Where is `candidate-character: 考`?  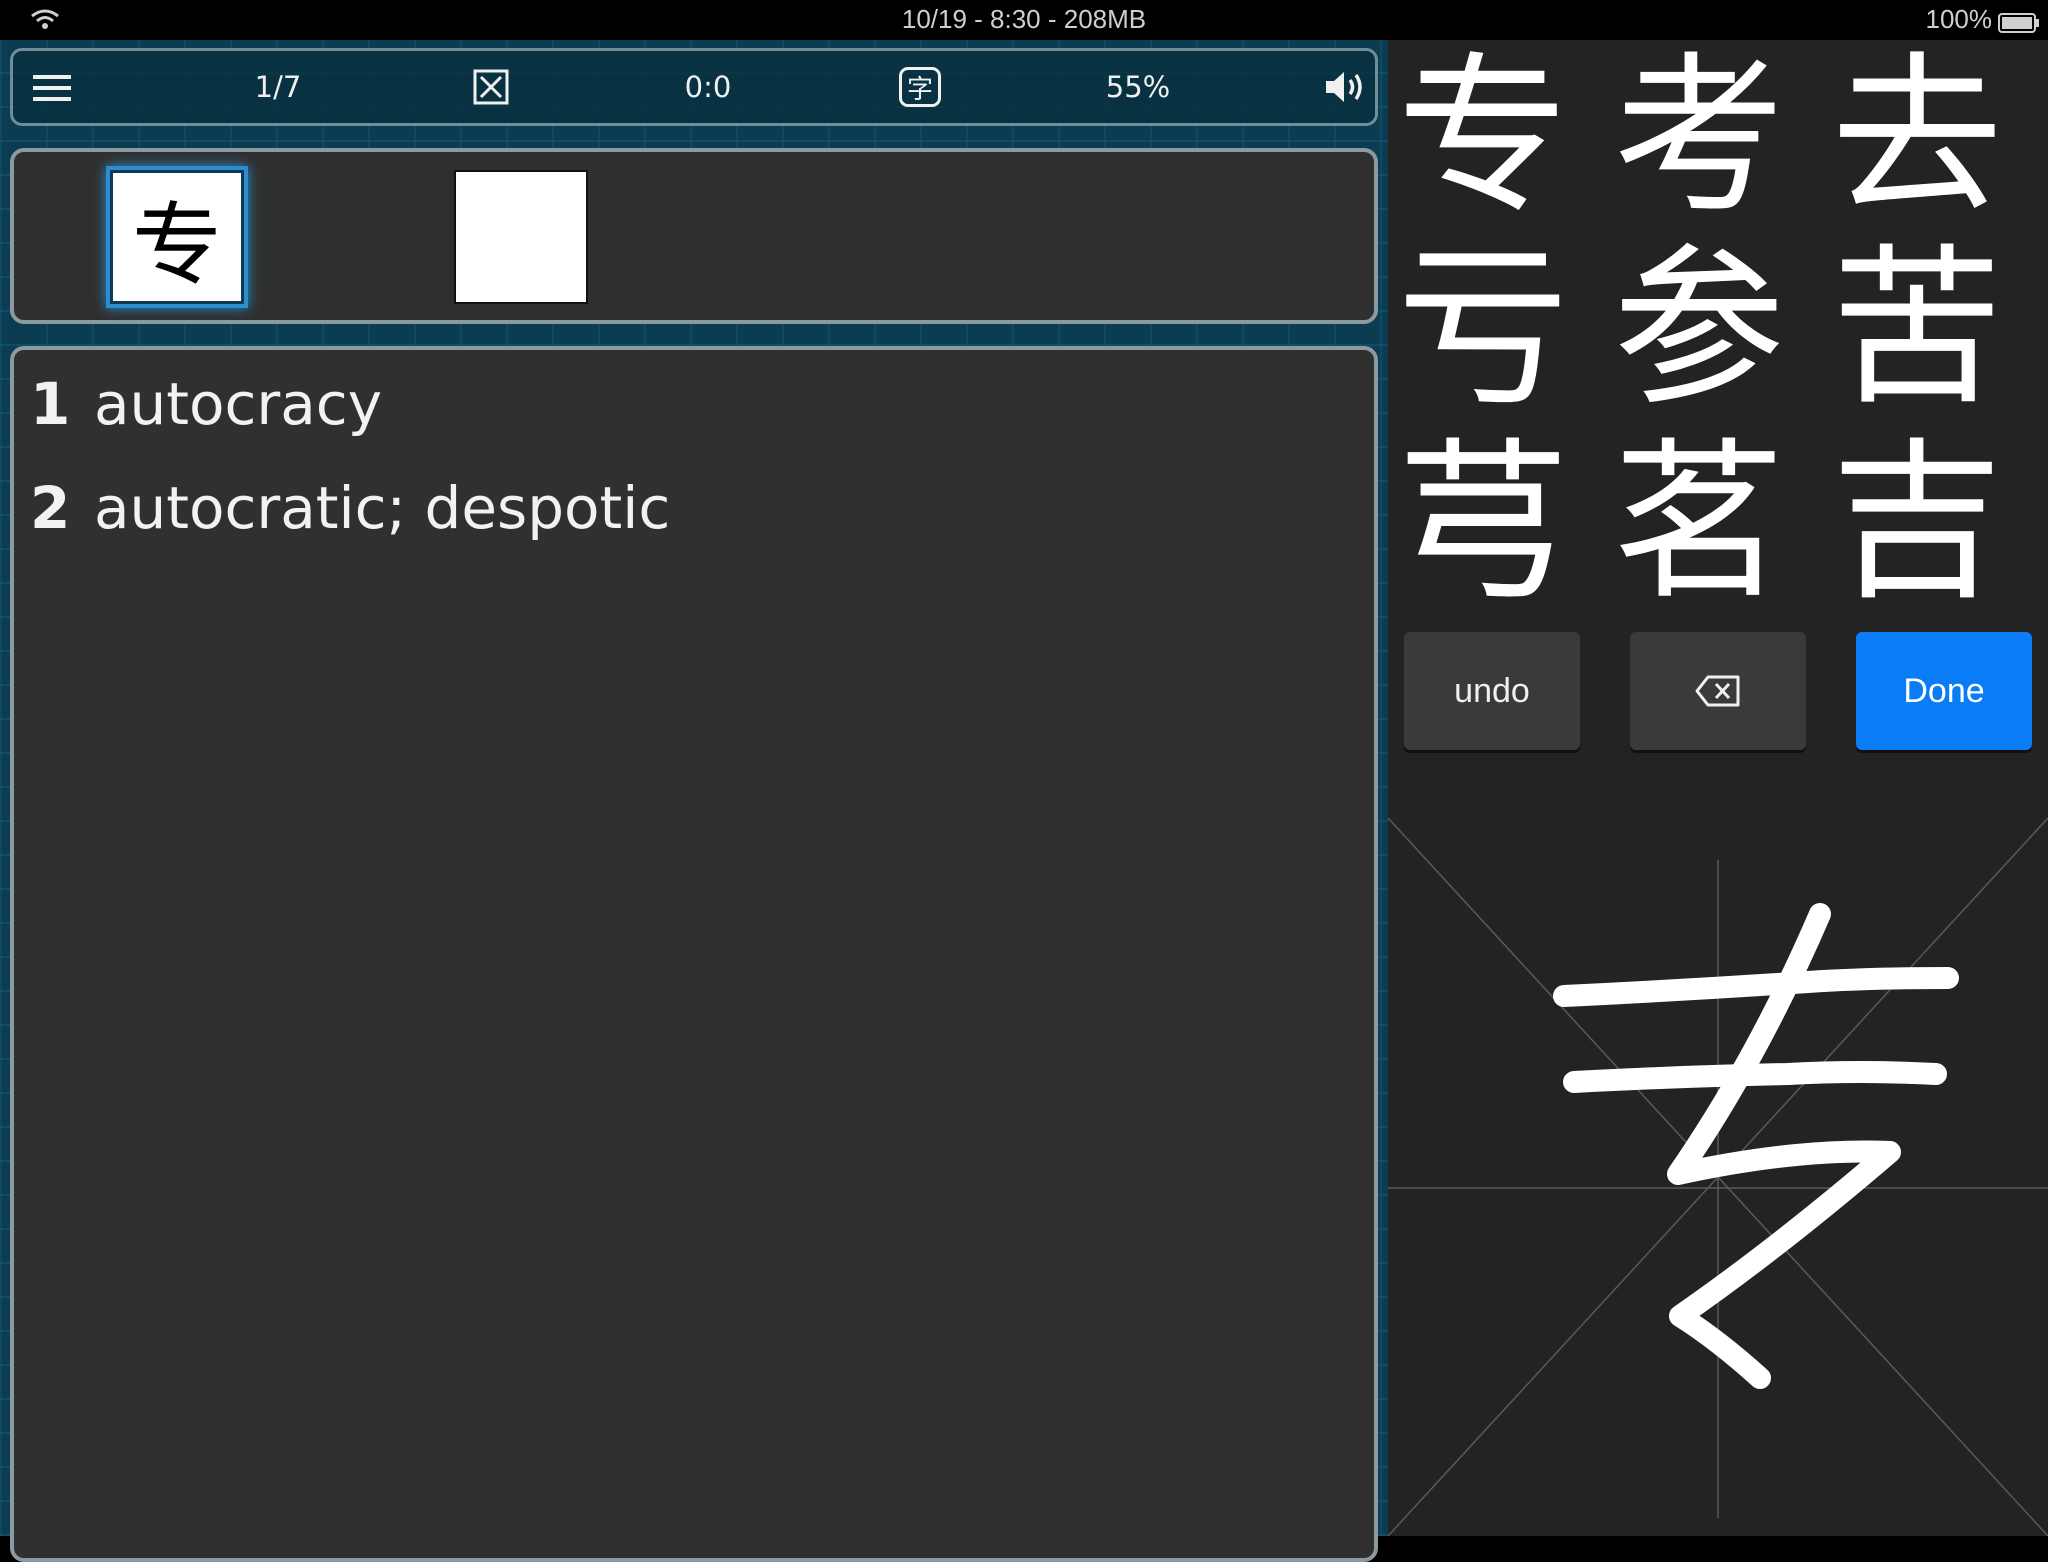 candidate-character: 考 is located at coordinates (1699, 137).